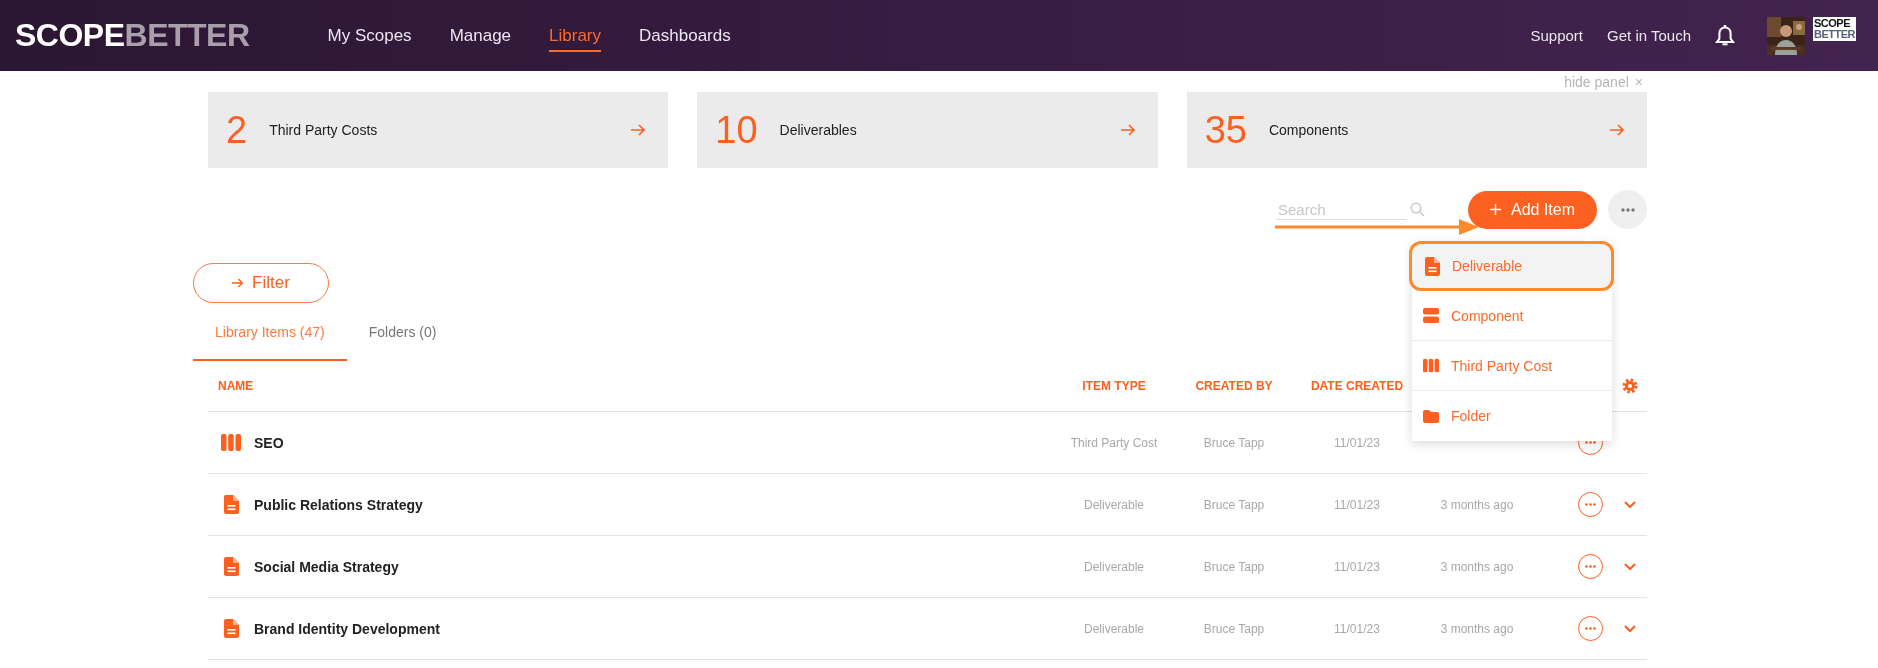  Describe the element at coordinates (1512, 416) in the screenshot. I see `menu-item: Folder` at that location.